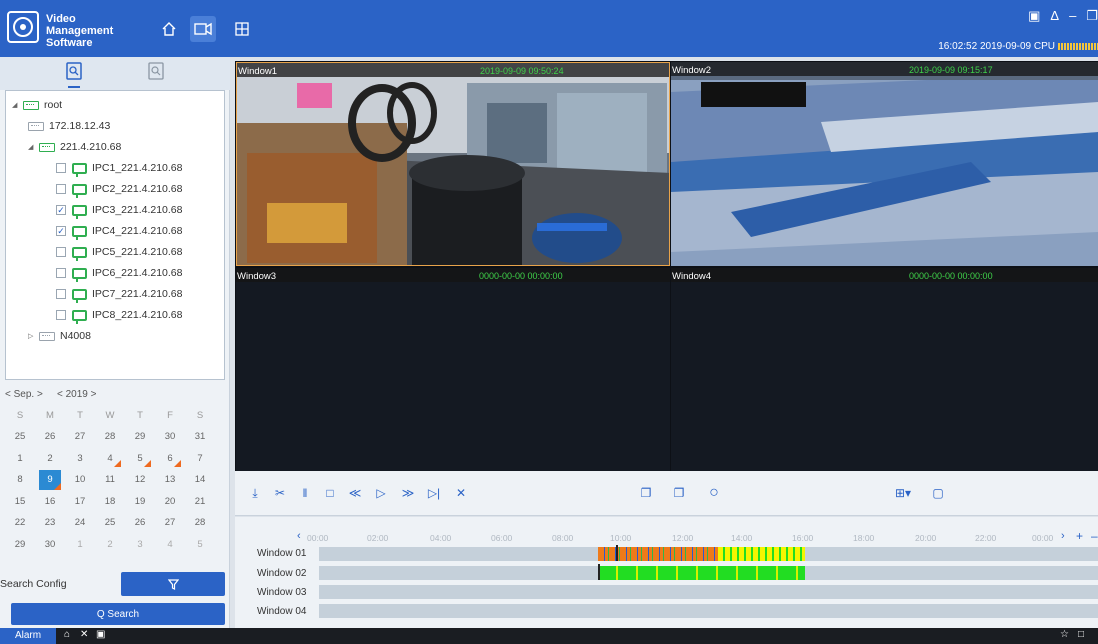 The image size is (1098, 644). Describe the element at coordinates (1072, 16) in the screenshot. I see `minimize-button: –` at that location.